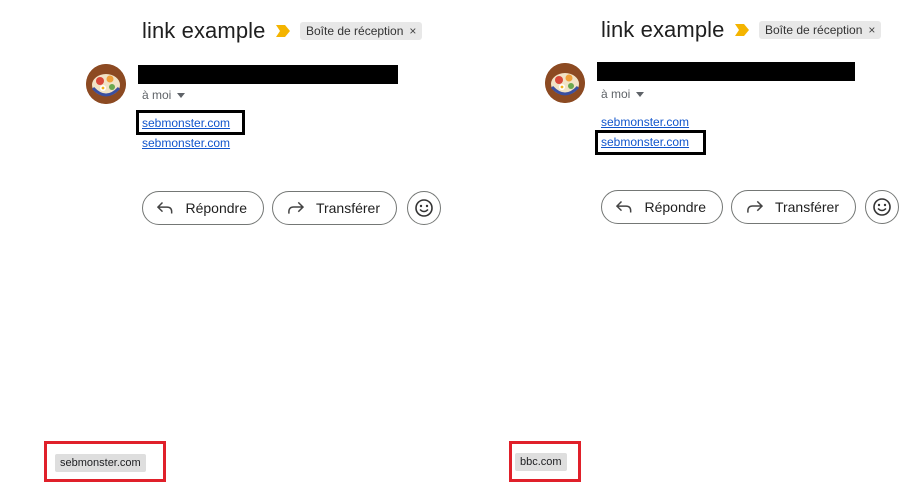 This screenshot has width=921, height=497. Describe the element at coordinates (541, 462) in the screenshot. I see `status-bar-url: bbc.com` at that location.